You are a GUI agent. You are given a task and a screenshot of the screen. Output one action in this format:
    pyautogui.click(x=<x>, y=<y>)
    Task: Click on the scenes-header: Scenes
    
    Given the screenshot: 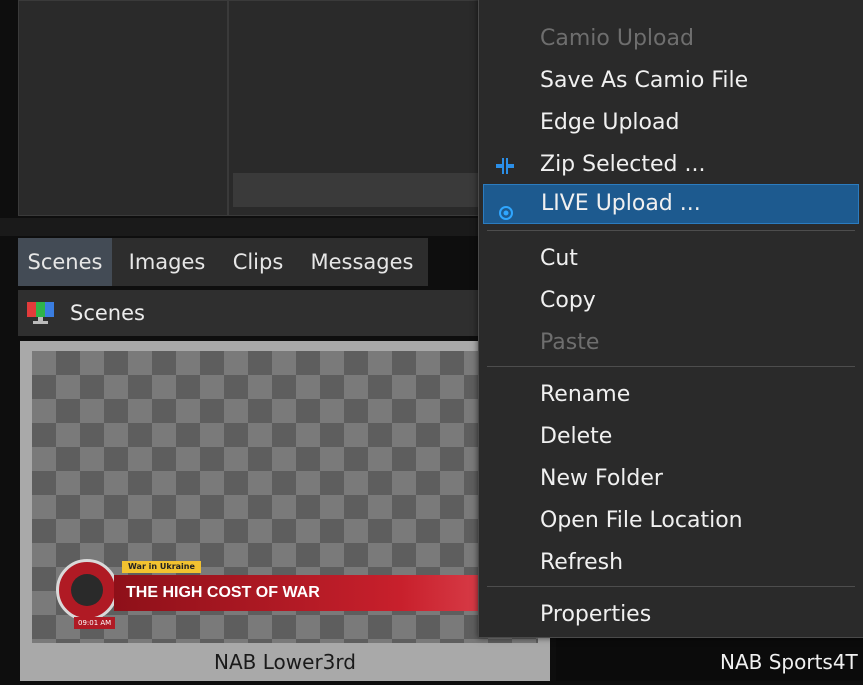 What is the action you would take?
    pyautogui.click(x=253, y=313)
    